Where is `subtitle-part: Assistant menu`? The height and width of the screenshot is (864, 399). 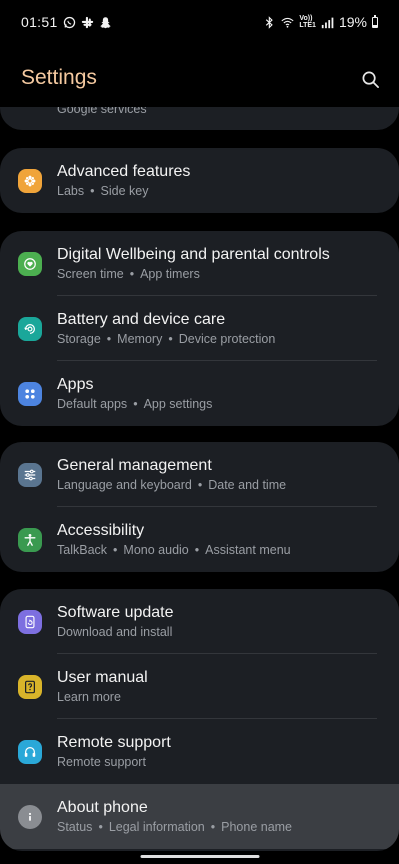 subtitle-part: Assistant menu is located at coordinates (248, 549).